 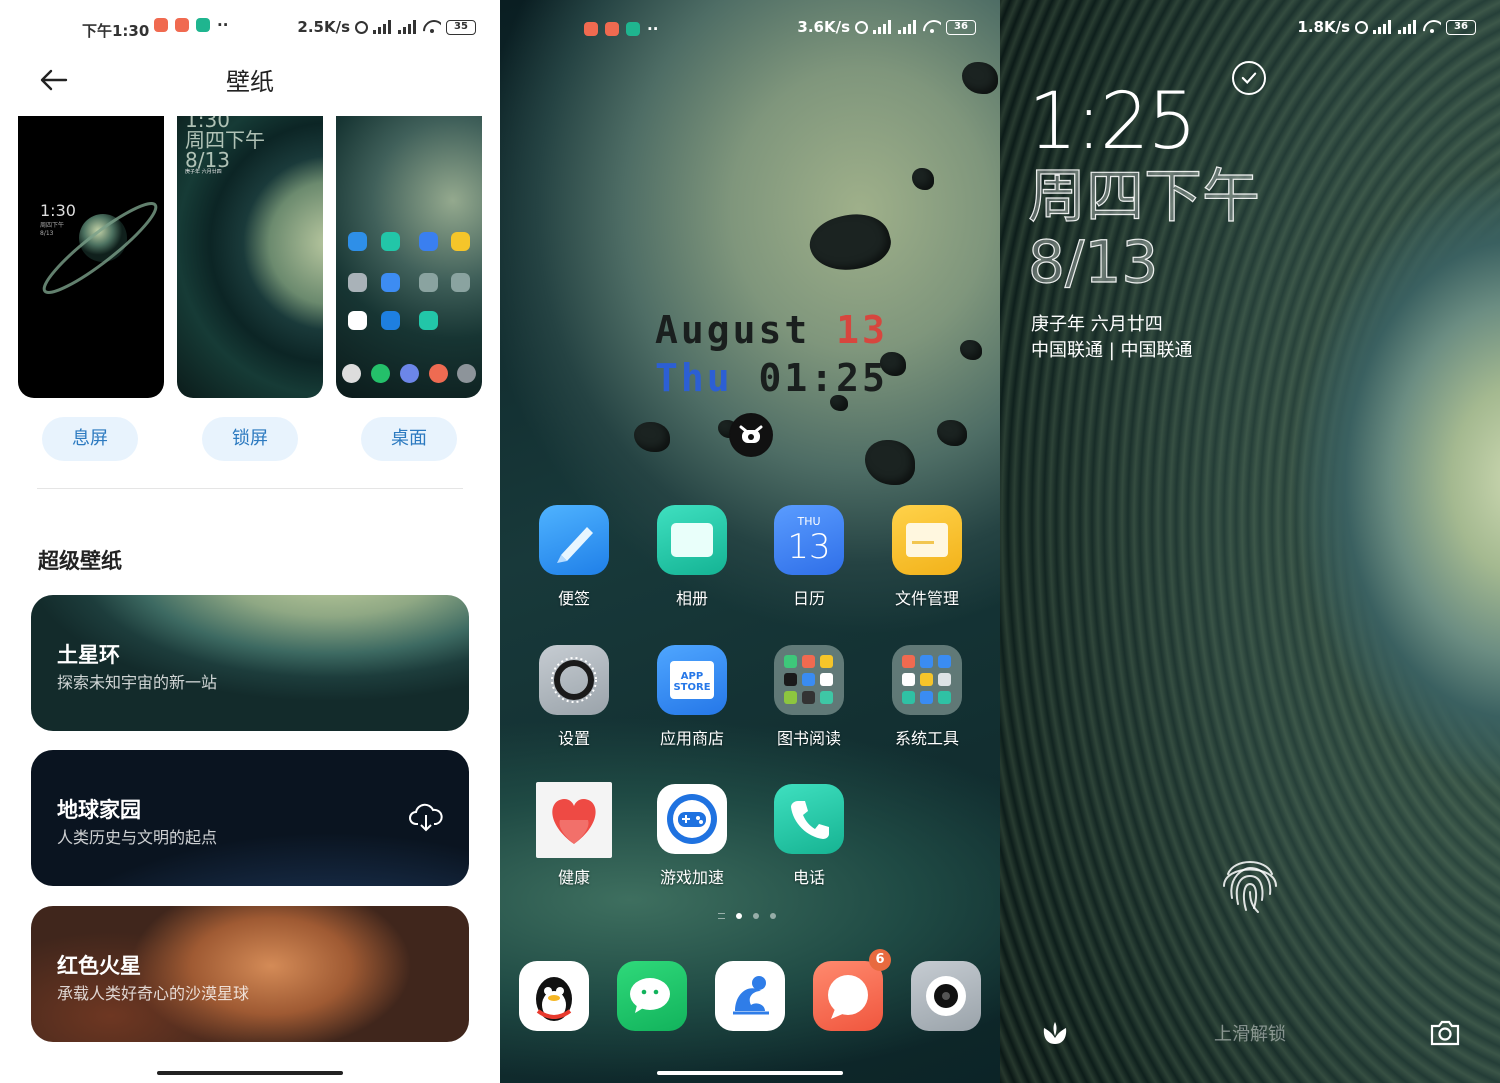 What do you see at coordinates (751, 435) in the screenshot?
I see `widget-logo-icon` at bounding box center [751, 435].